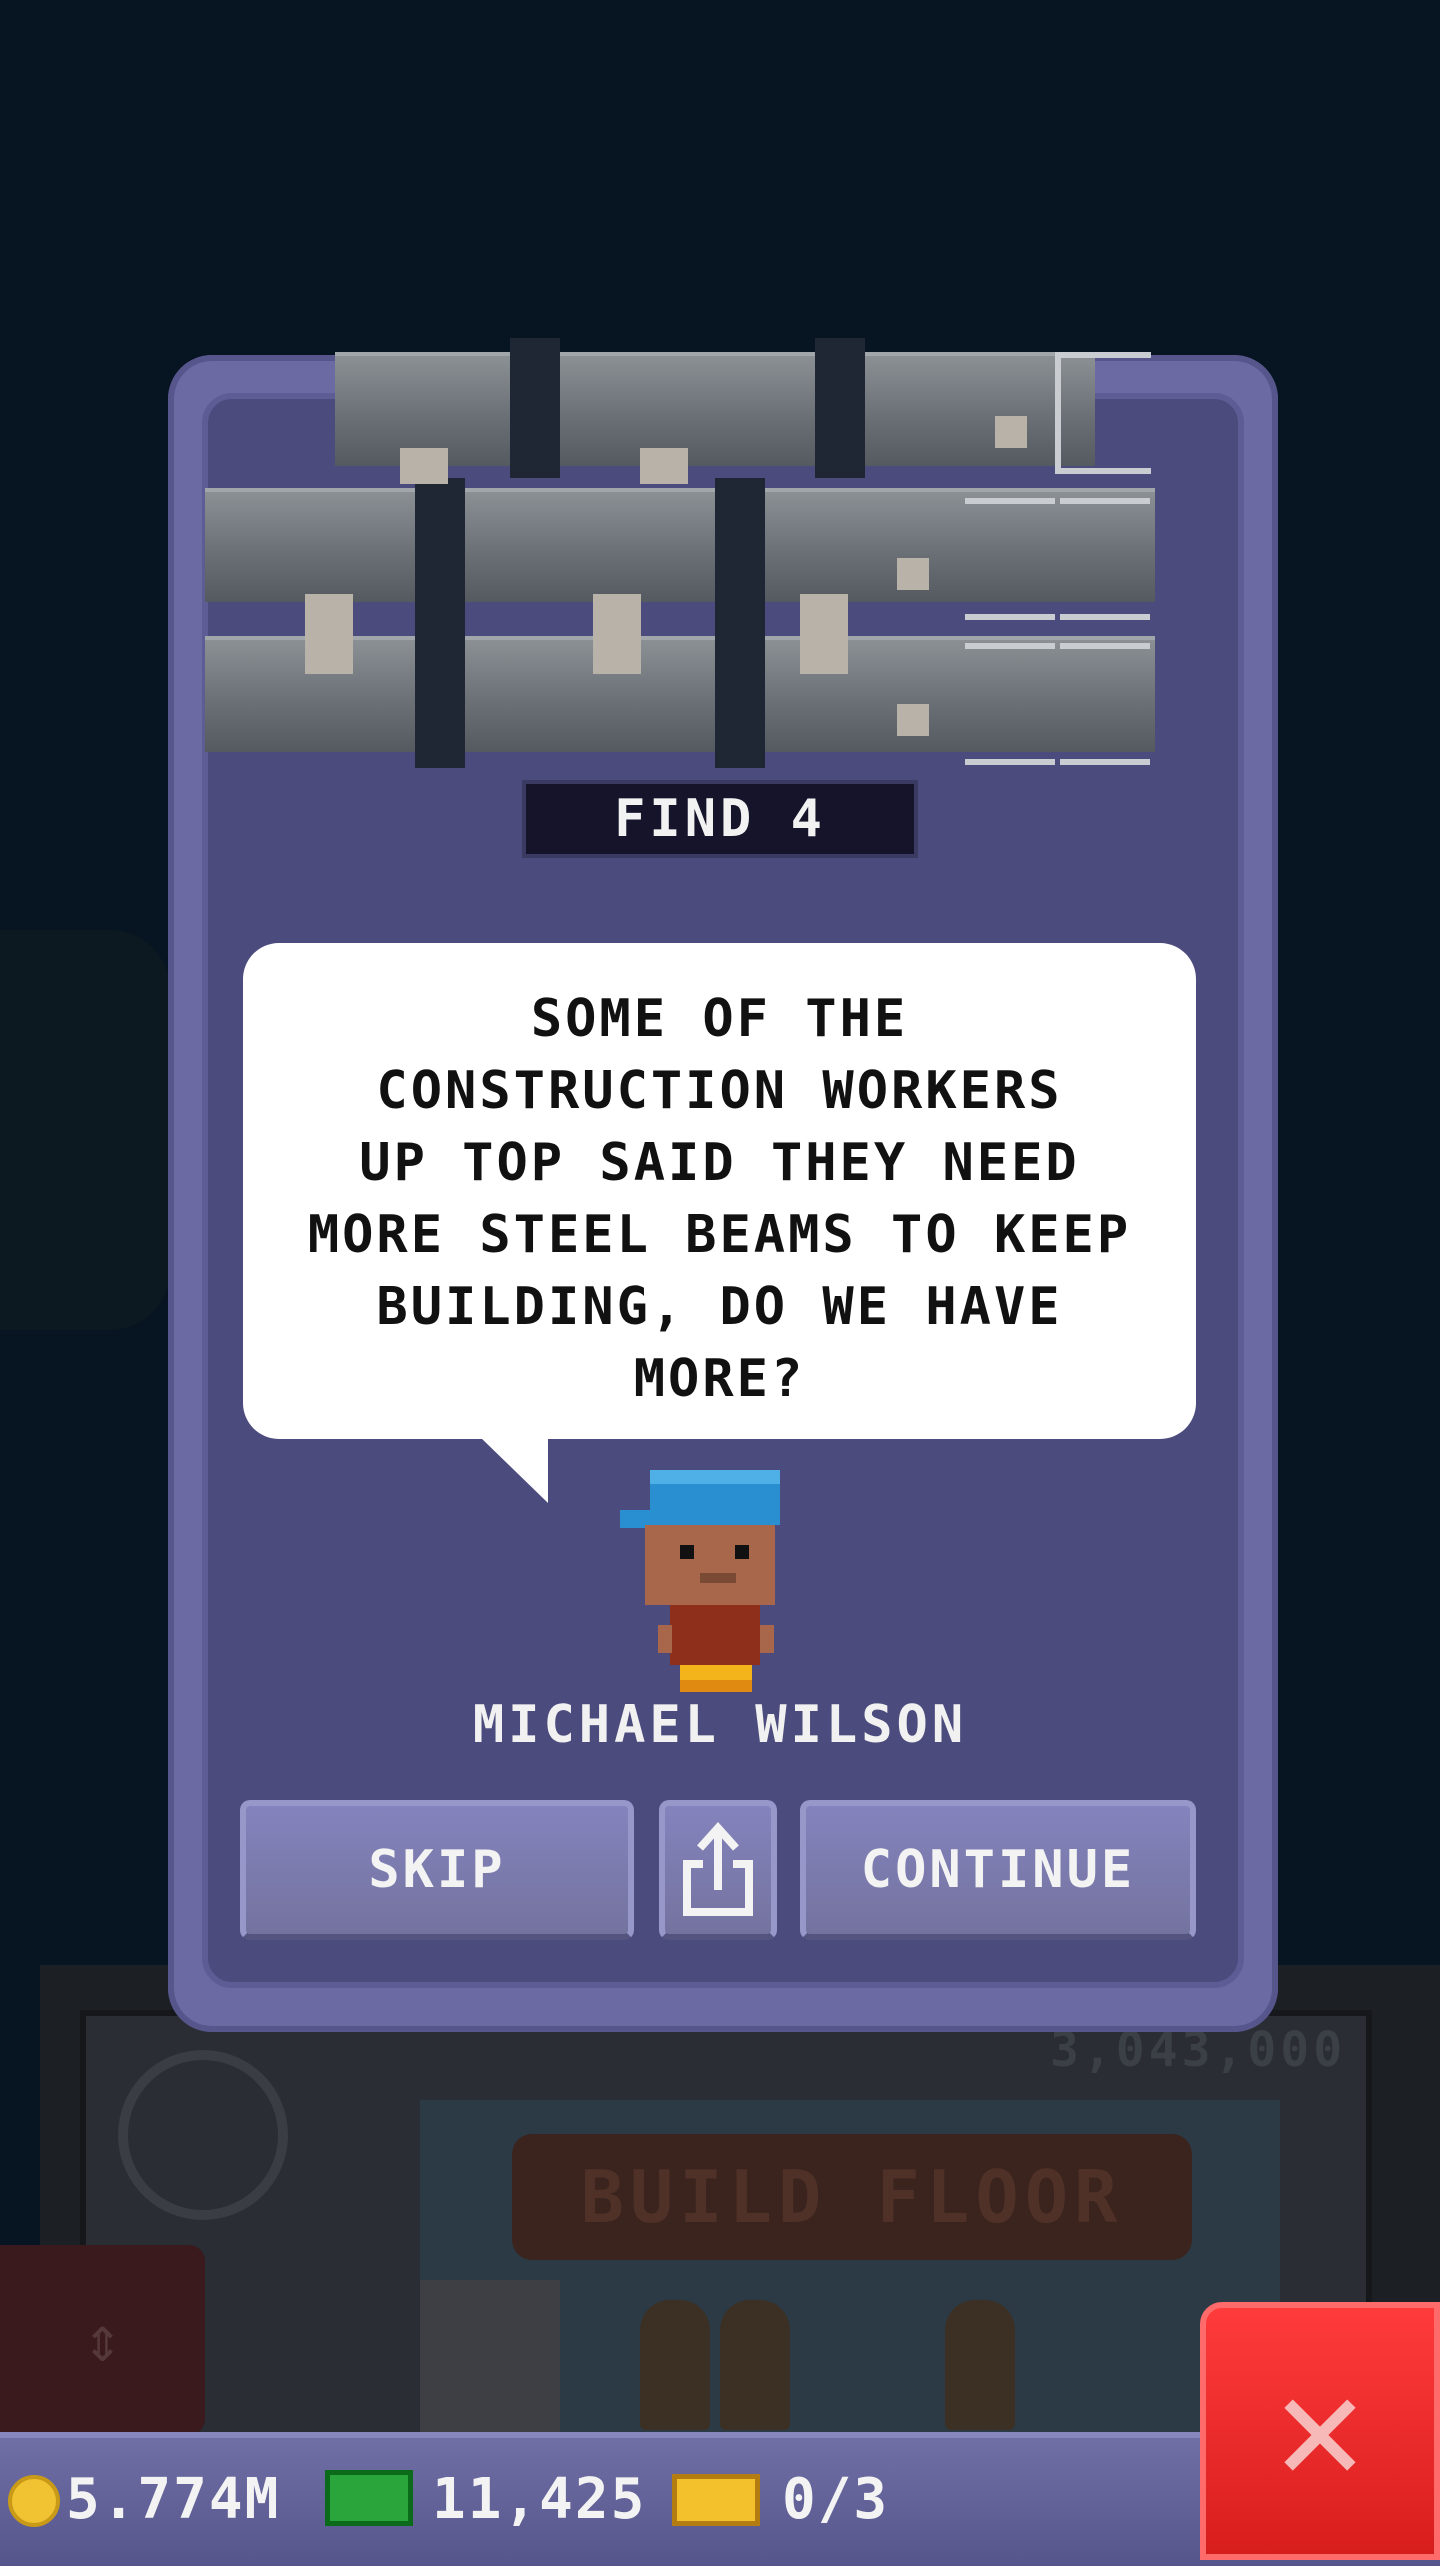 This screenshot has width=1440, height=2566. I want to click on continue-button: CONTINUE, so click(998, 1870).